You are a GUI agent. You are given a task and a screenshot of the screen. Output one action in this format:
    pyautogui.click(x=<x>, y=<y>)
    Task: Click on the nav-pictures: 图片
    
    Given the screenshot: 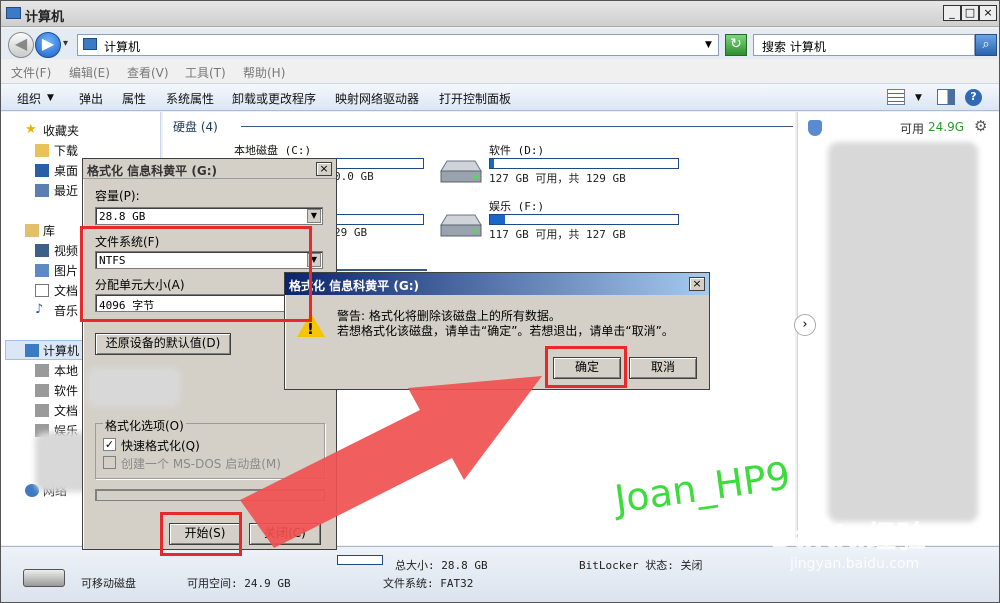 What is the action you would take?
    pyautogui.click(x=66, y=270)
    